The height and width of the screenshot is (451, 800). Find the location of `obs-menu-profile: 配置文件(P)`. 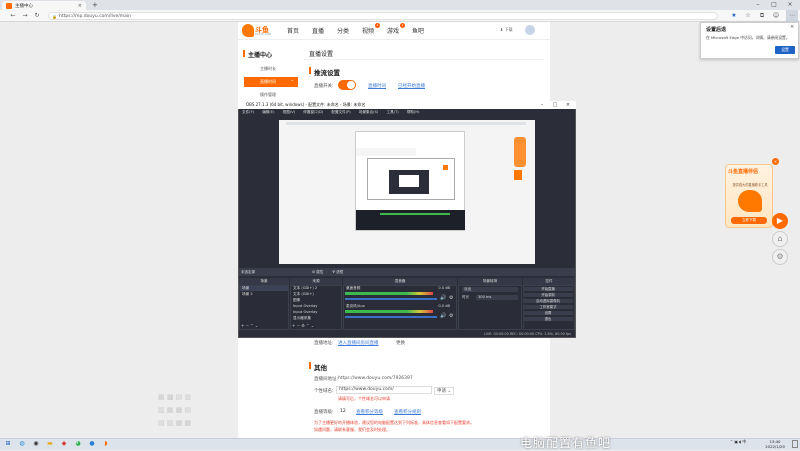

obs-menu-profile: 配置文件(P) is located at coordinates (340, 112).